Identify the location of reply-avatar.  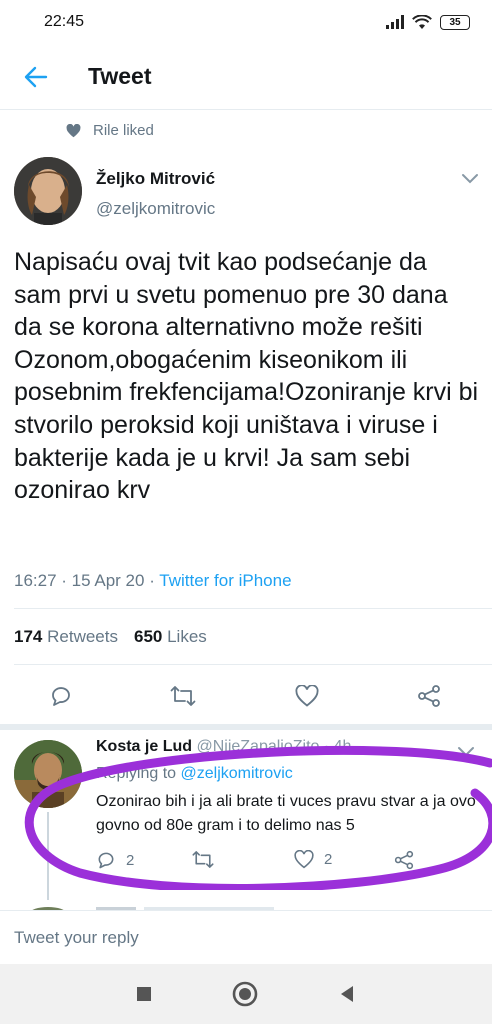
(48, 774).